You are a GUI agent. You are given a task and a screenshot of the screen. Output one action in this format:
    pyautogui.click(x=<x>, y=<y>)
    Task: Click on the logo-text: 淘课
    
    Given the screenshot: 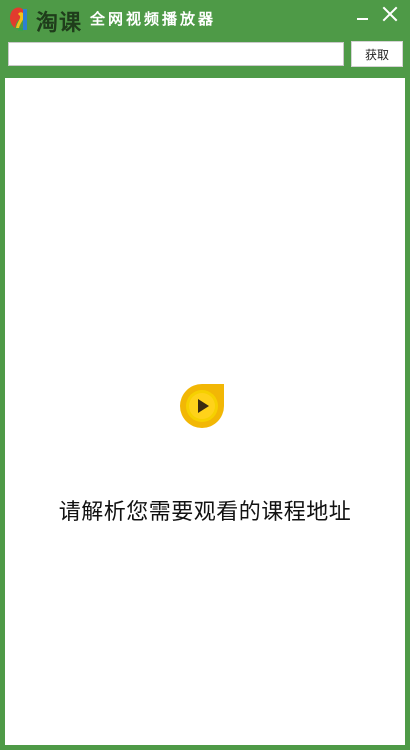 What is the action you would take?
    pyautogui.click(x=59, y=23)
    